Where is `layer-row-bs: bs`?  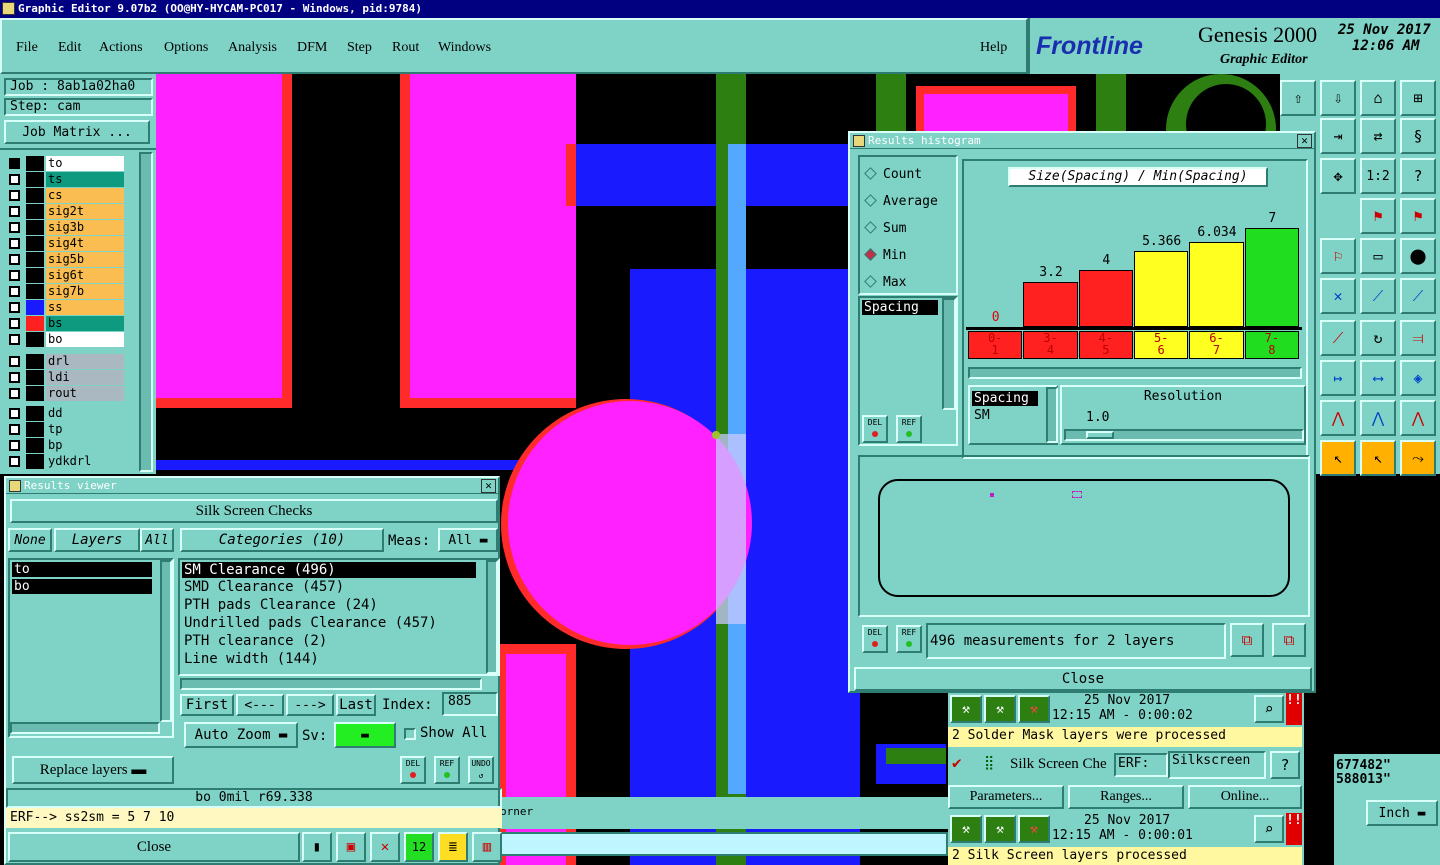 layer-row-bs: bs is located at coordinates (65, 323).